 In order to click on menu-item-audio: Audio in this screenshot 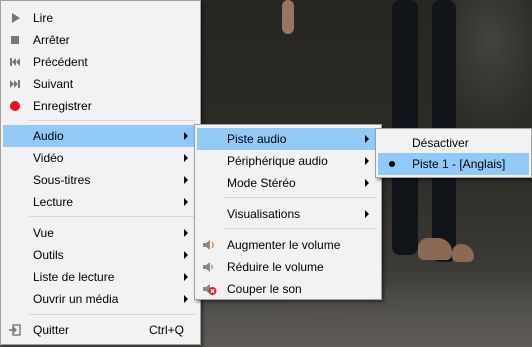, I will do `click(100, 136)`.